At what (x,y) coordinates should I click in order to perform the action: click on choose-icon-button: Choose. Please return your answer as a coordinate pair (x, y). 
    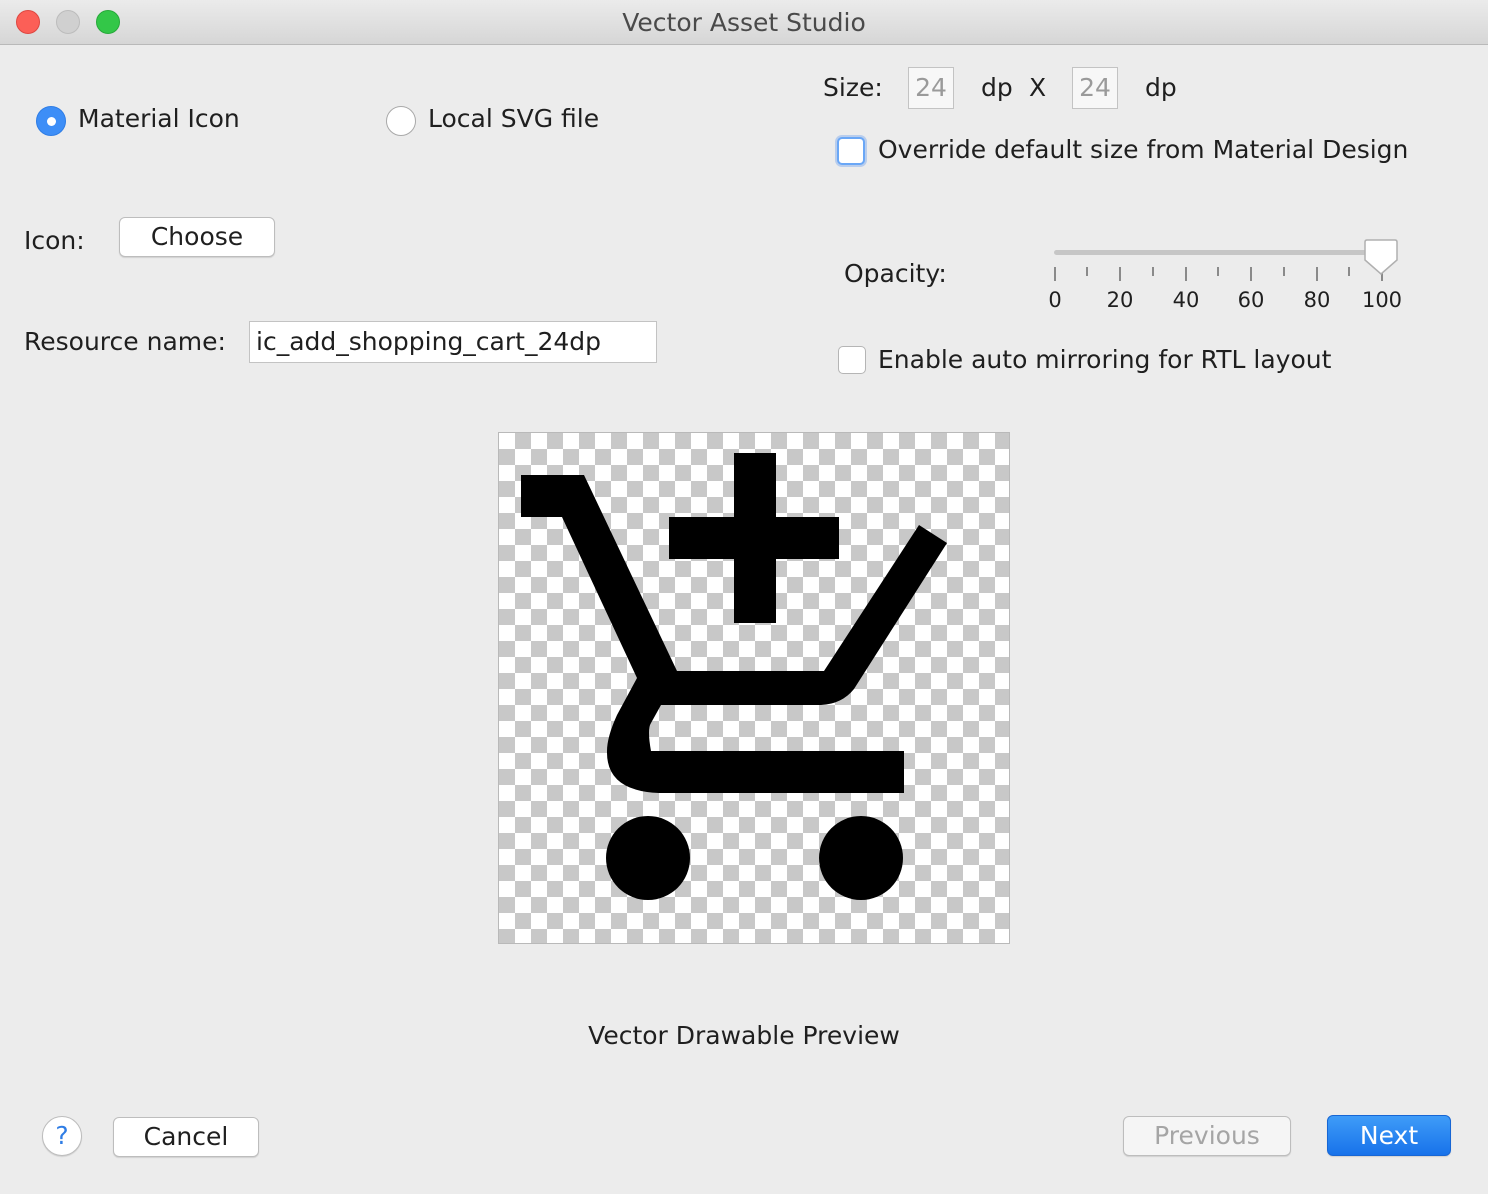
    Looking at the image, I should click on (197, 237).